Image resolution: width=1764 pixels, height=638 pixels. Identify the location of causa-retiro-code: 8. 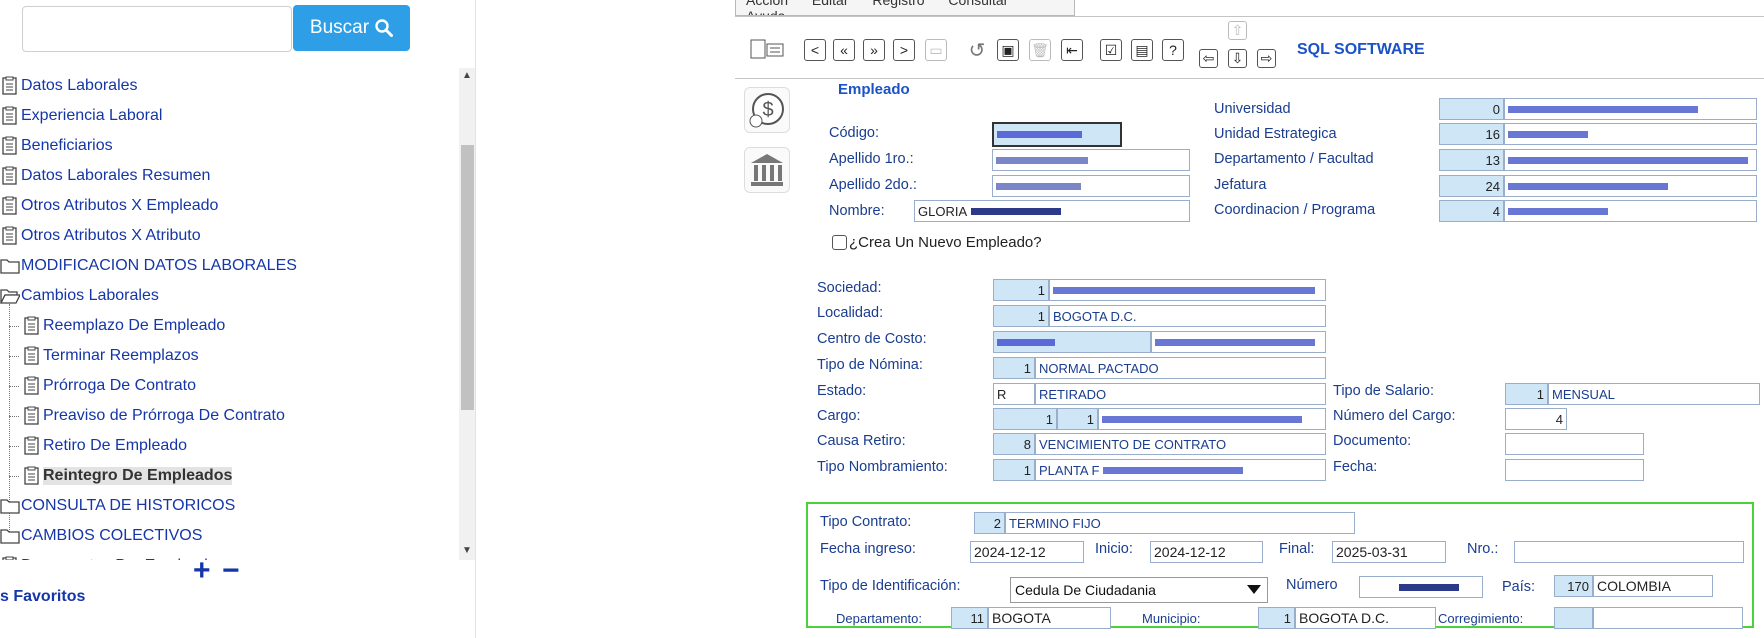
(1014, 444).